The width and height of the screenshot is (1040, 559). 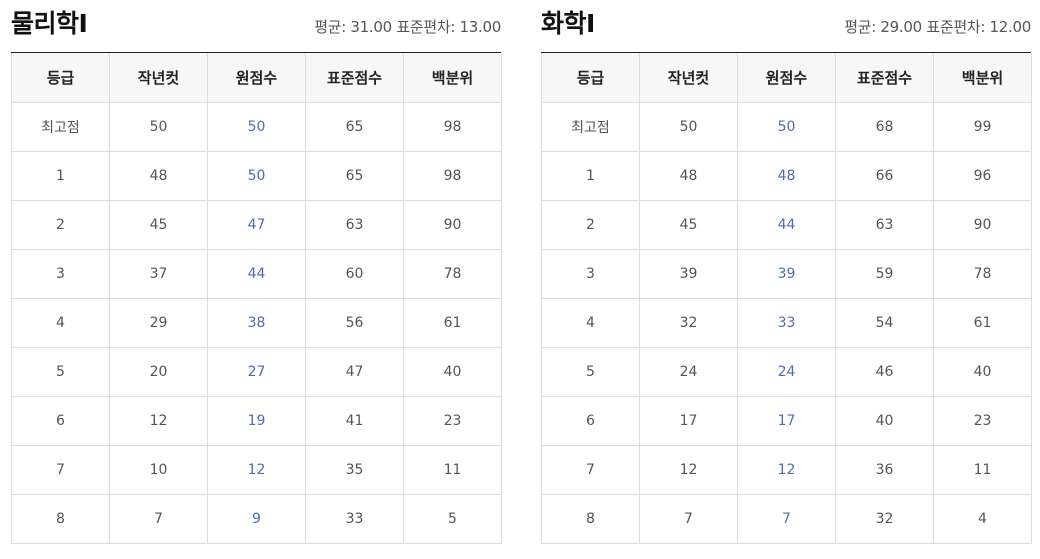 What do you see at coordinates (786, 127) in the screenshot?
I see `table-row: 최고점 50 50 68 99` at bounding box center [786, 127].